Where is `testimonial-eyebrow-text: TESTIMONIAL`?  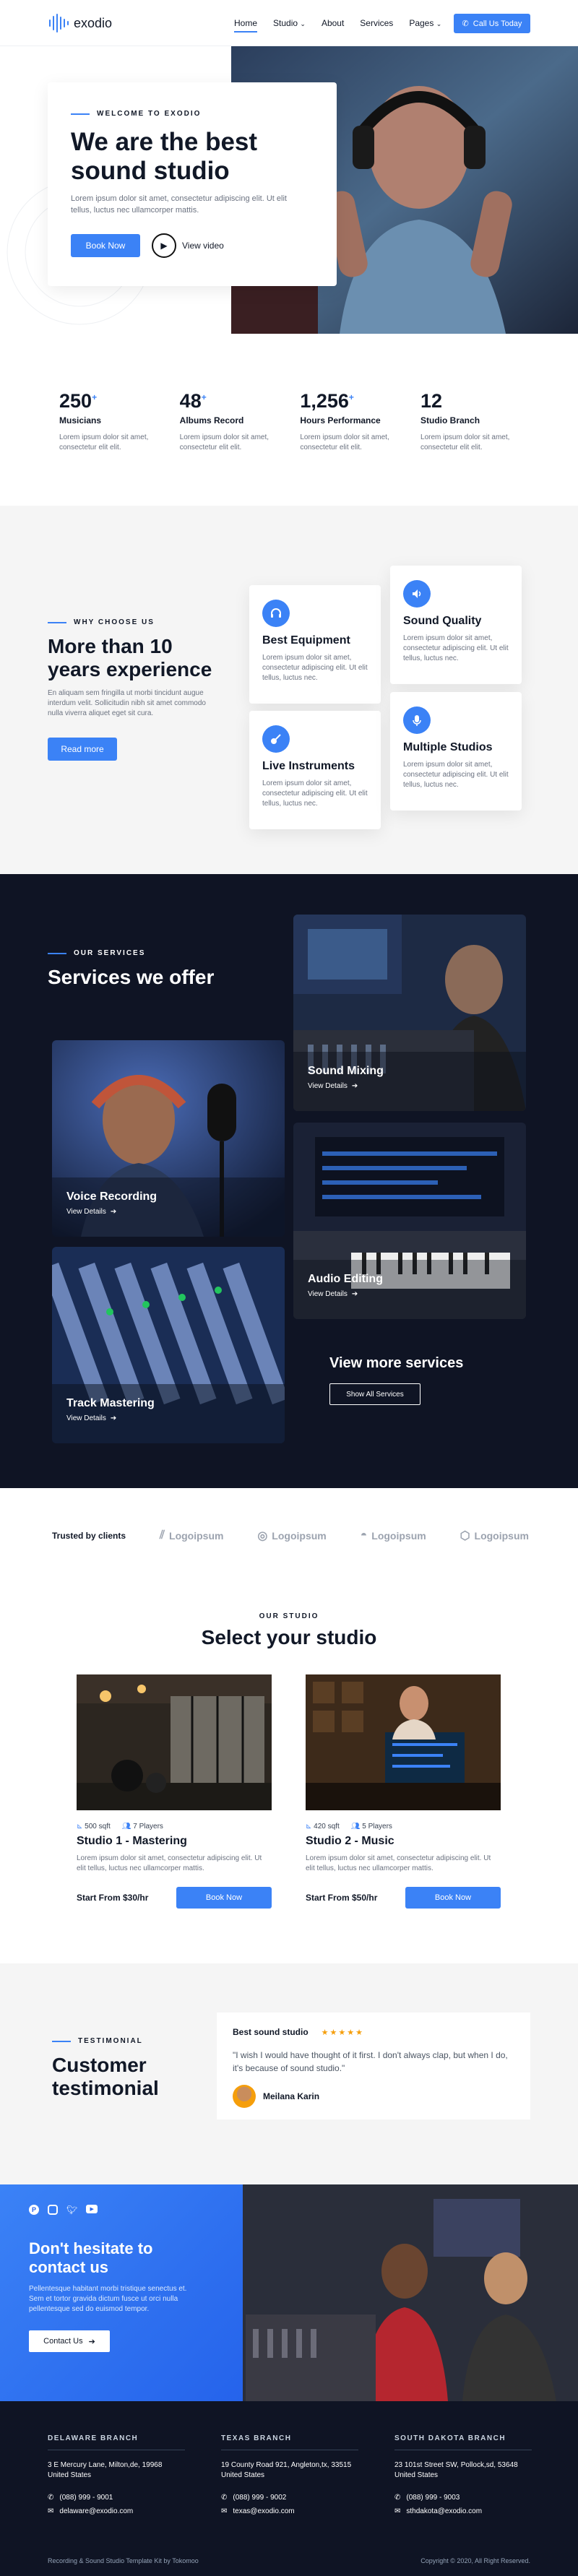
testimonial-eyebrow-text: TESTIMONIAL is located at coordinates (110, 2041).